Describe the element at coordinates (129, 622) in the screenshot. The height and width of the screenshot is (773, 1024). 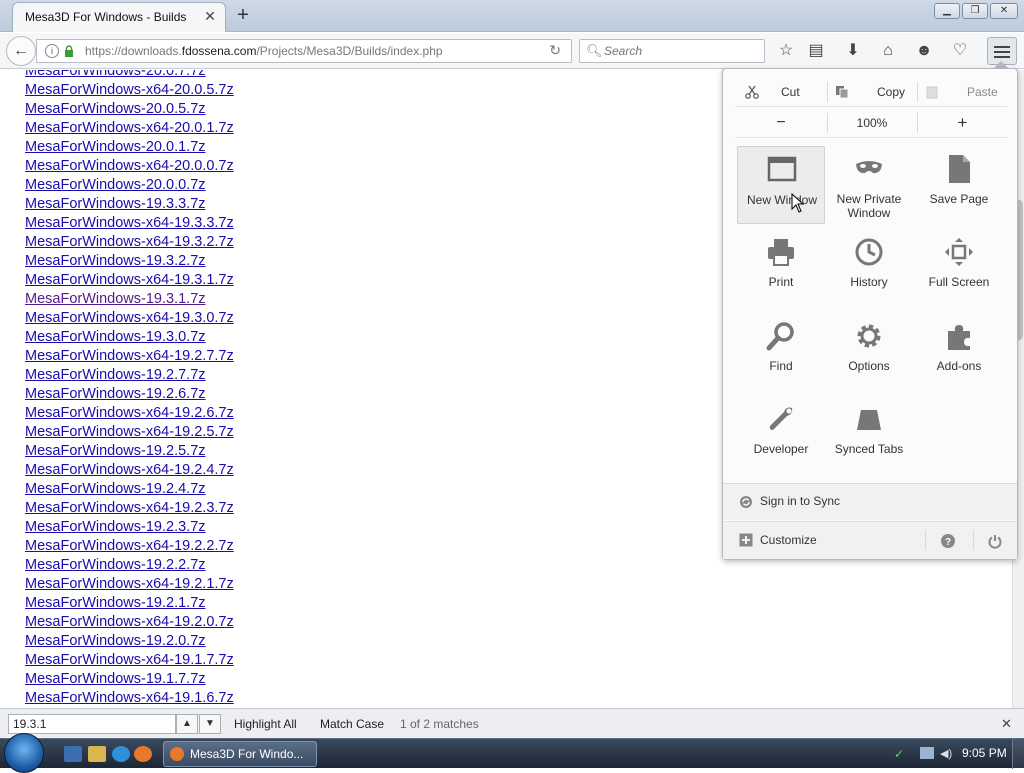
I see `download-link: MesaForWindows-x64-19.2.0.7z` at that location.